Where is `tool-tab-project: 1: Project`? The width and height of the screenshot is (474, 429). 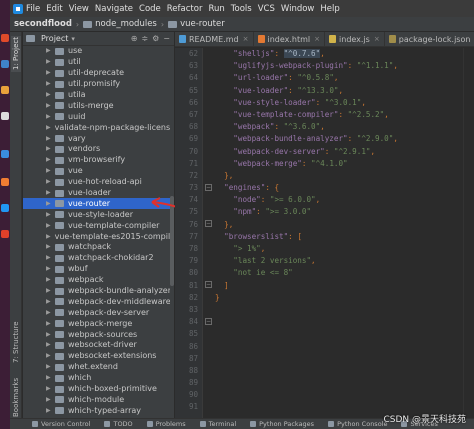 tool-tab-project: 1: Project is located at coordinates (16, 54).